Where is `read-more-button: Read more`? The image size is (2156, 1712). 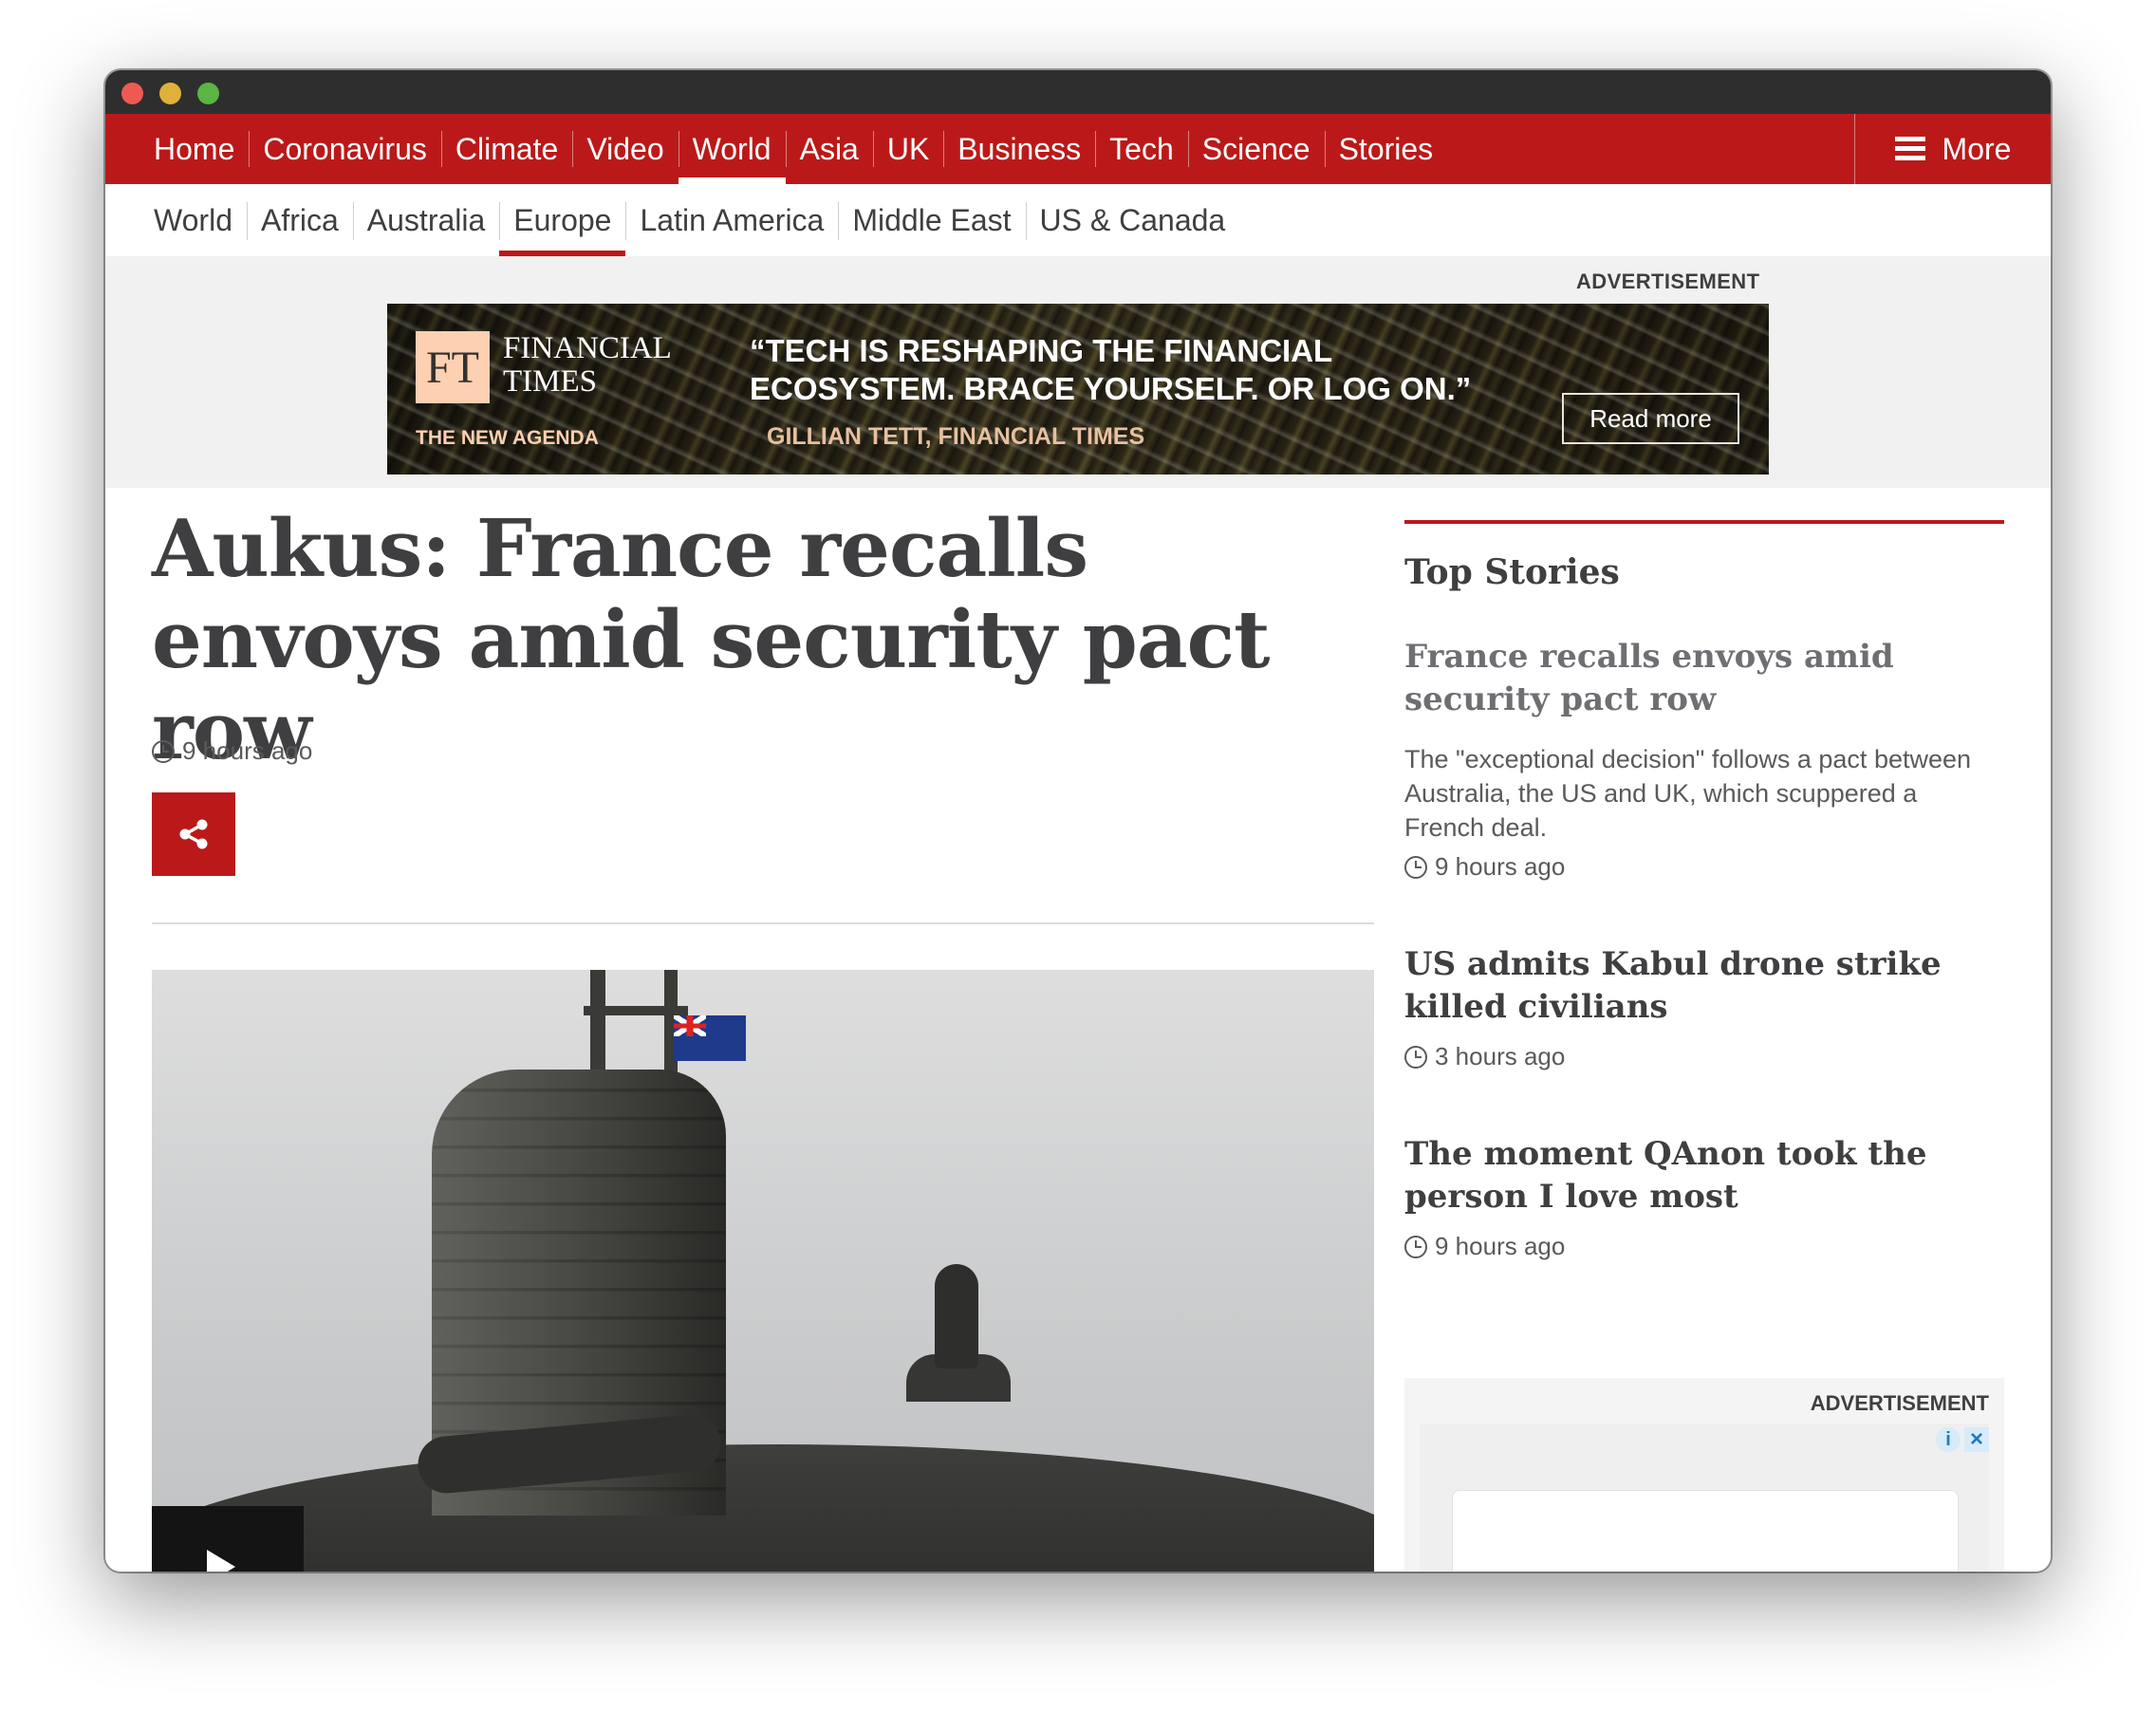
read-more-button: Read more is located at coordinates (1650, 419).